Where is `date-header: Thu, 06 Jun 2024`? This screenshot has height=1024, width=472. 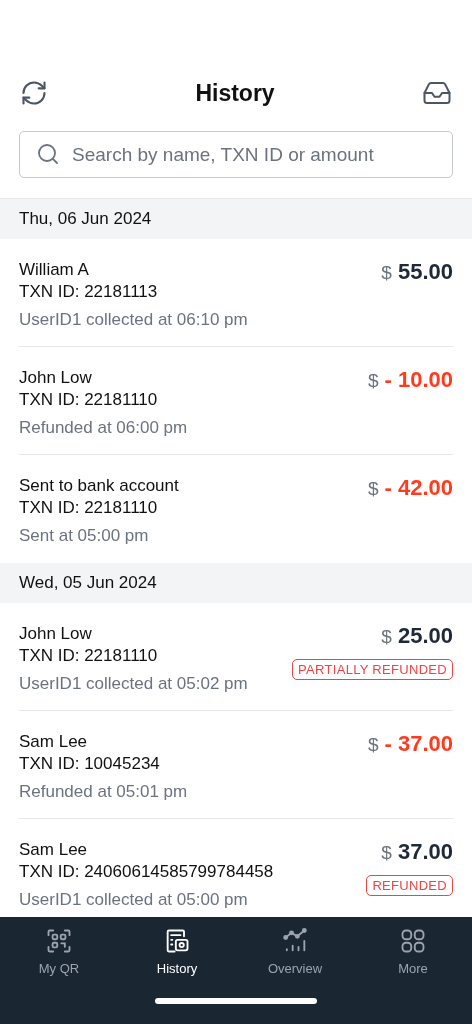
date-header: Thu, 06 Jun 2024 is located at coordinates (236, 219).